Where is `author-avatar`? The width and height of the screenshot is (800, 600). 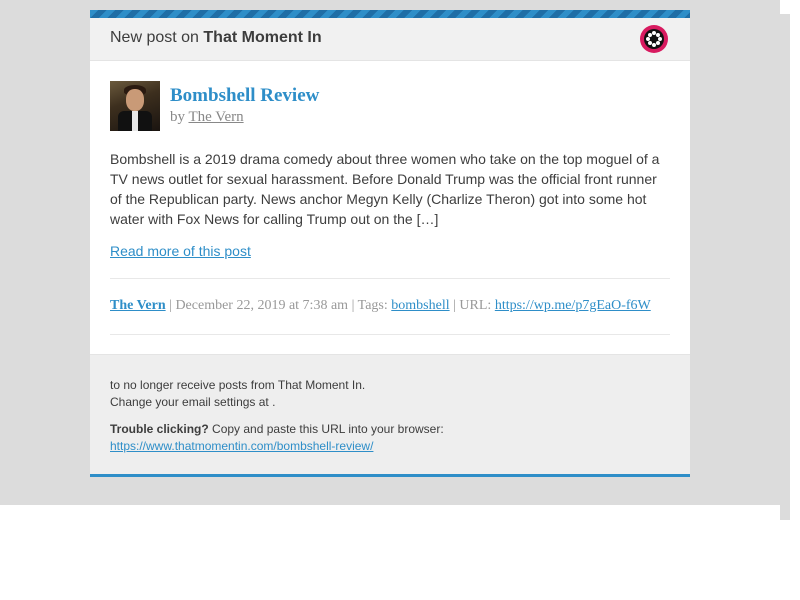 author-avatar is located at coordinates (135, 106).